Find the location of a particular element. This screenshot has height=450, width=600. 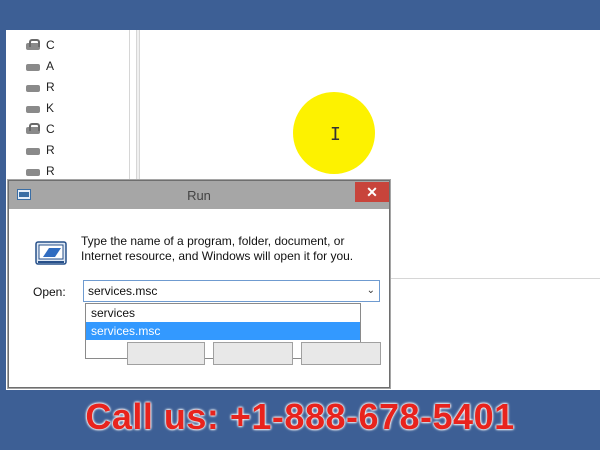

background-navigation-pane is located at coordinates (68, 105).